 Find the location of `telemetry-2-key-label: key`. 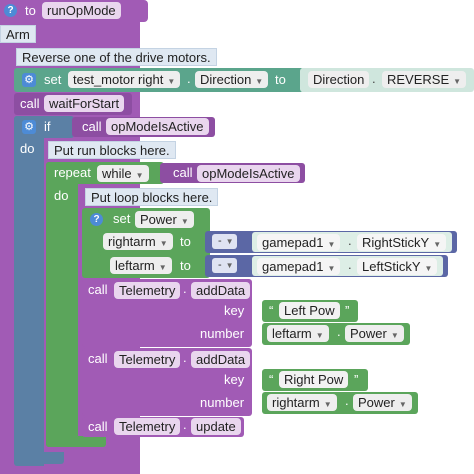

telemetry-2-key-label: key is located at coordinates (234, 379).